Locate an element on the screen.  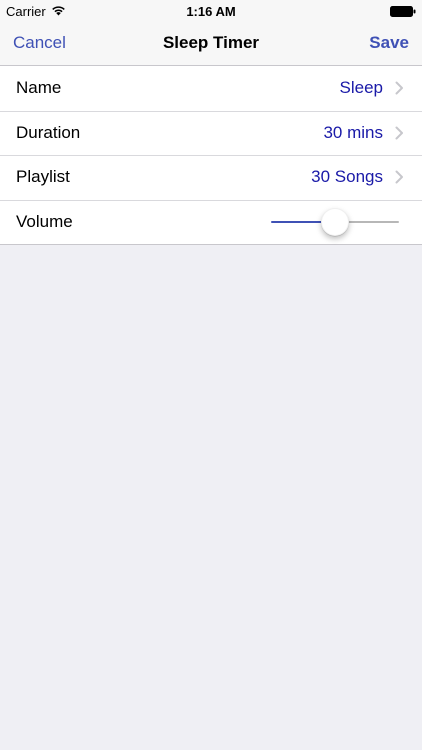
volume-row: Volume is located at coordinates (211, 221).